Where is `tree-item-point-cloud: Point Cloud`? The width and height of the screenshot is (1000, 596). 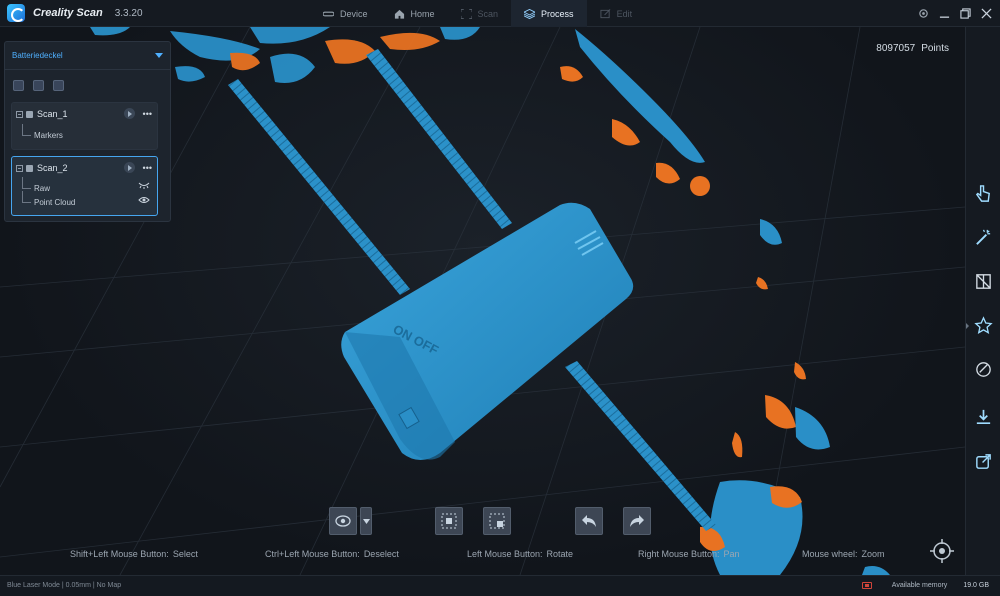 tree-item-point-cloud: Point Cloud is located at coordinates (48, 199).